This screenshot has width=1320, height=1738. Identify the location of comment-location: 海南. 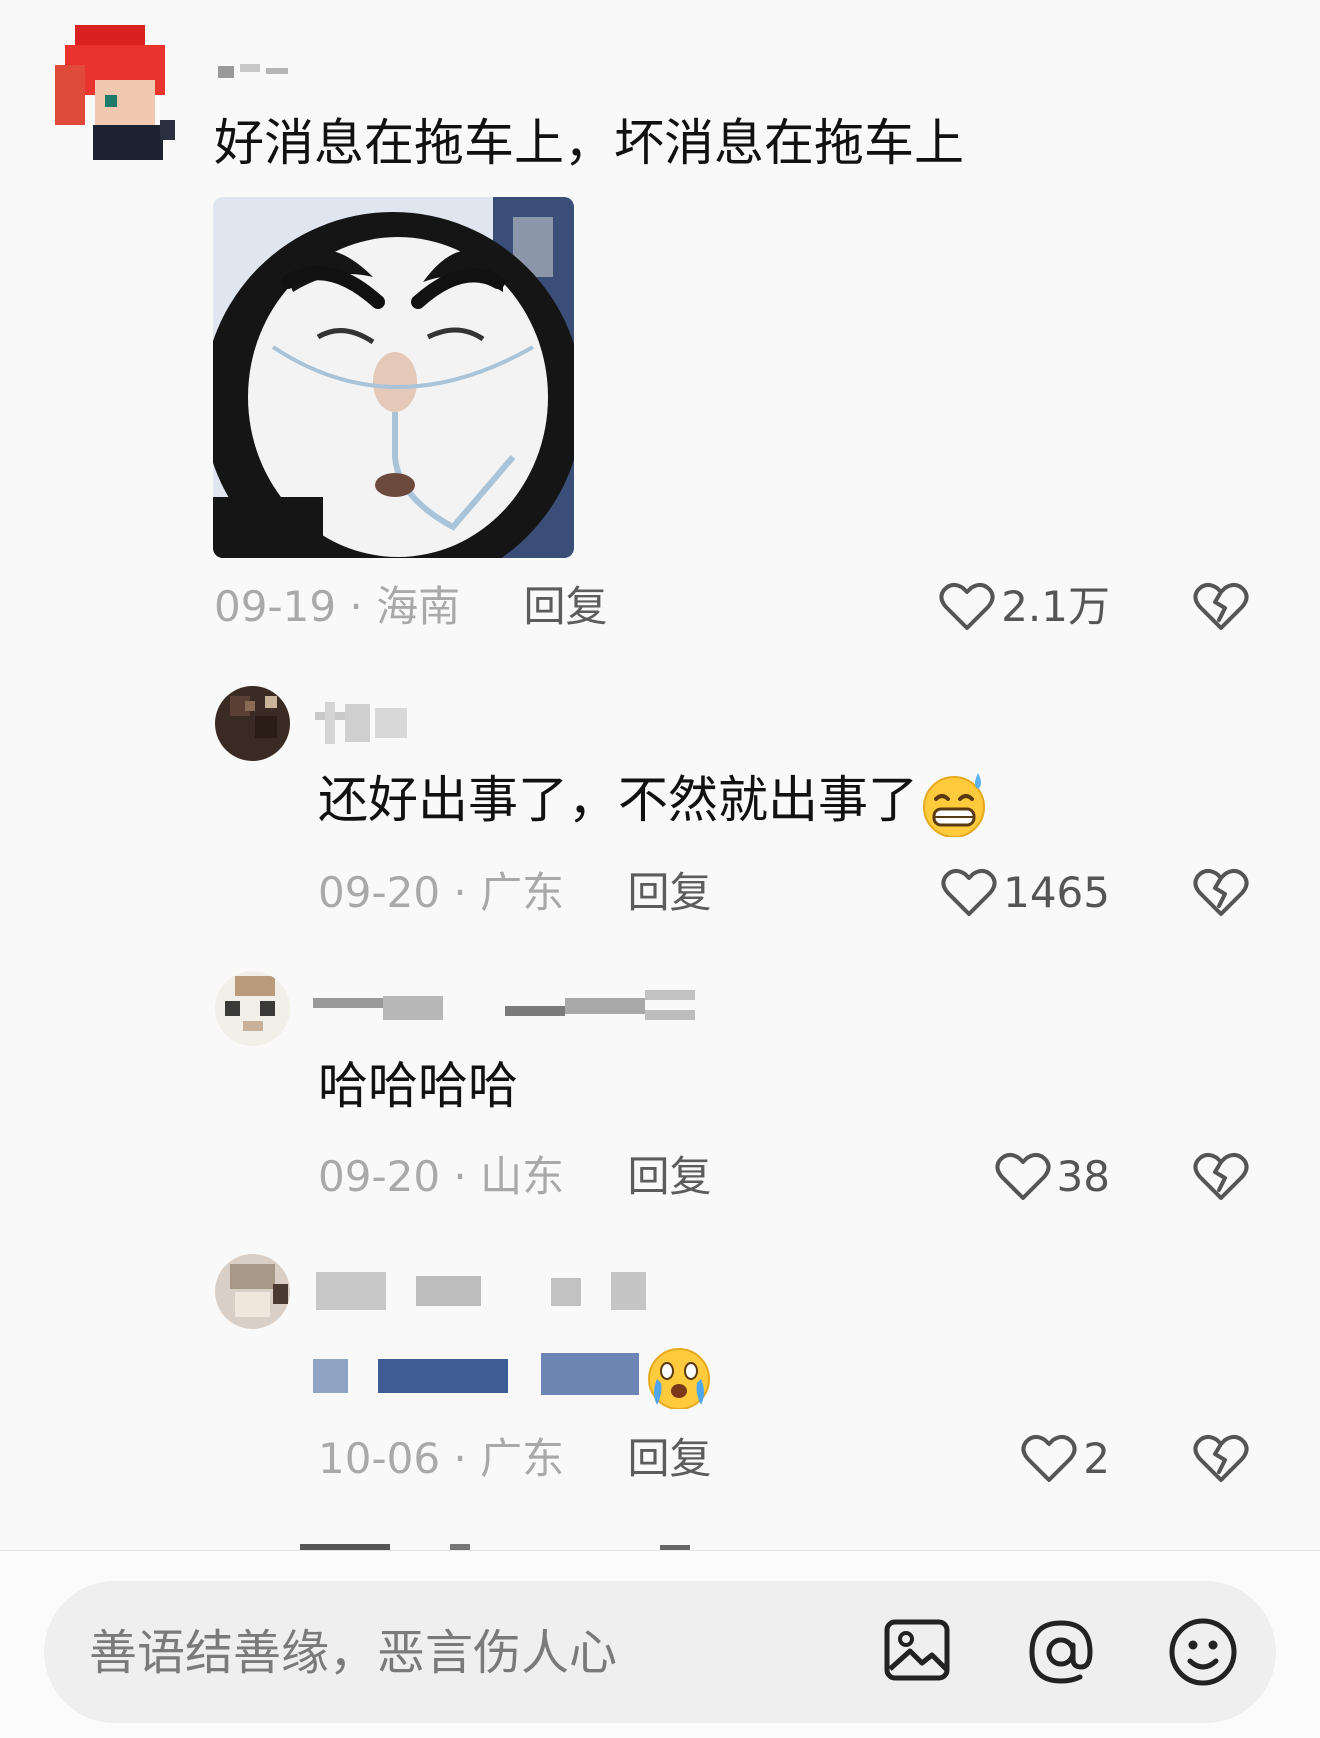
(418, 606).